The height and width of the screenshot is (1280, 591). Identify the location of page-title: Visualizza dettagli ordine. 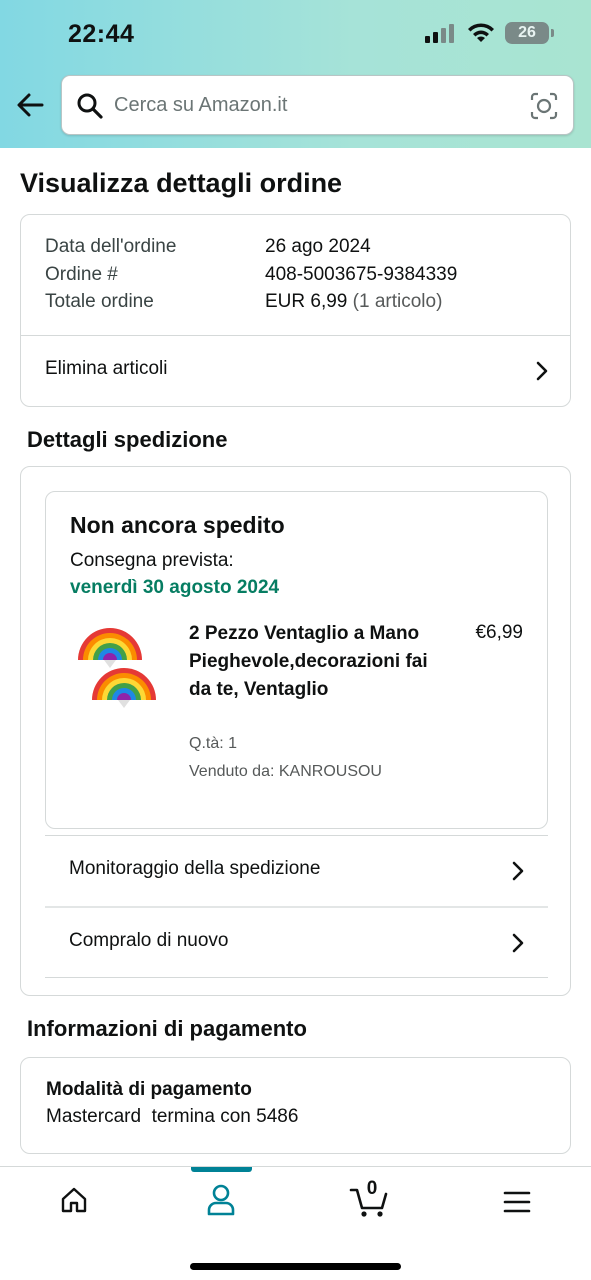
(181, 183).